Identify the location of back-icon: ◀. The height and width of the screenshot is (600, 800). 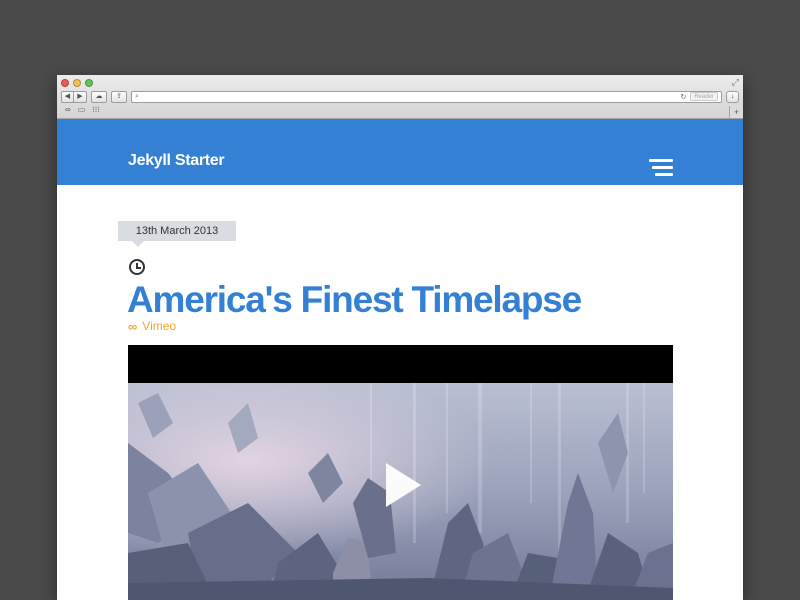
(67, 96).